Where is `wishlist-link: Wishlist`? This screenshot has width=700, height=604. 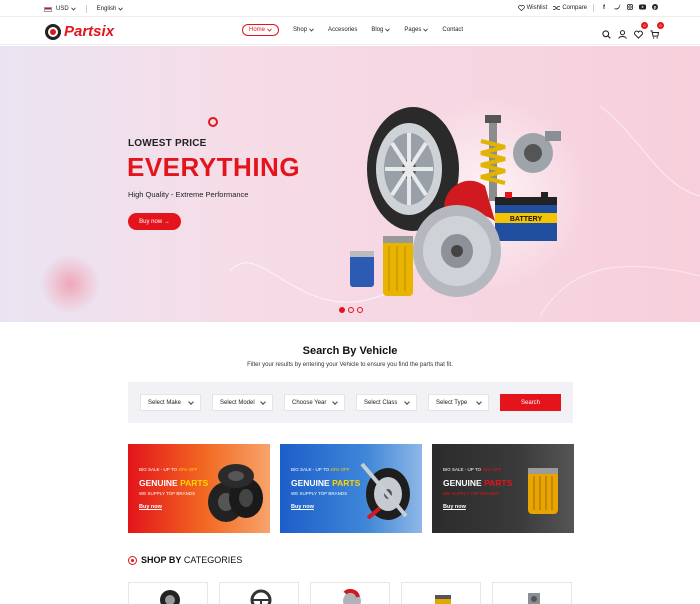 wishlist-link: Wishlist is located at coordinates (532, 8).